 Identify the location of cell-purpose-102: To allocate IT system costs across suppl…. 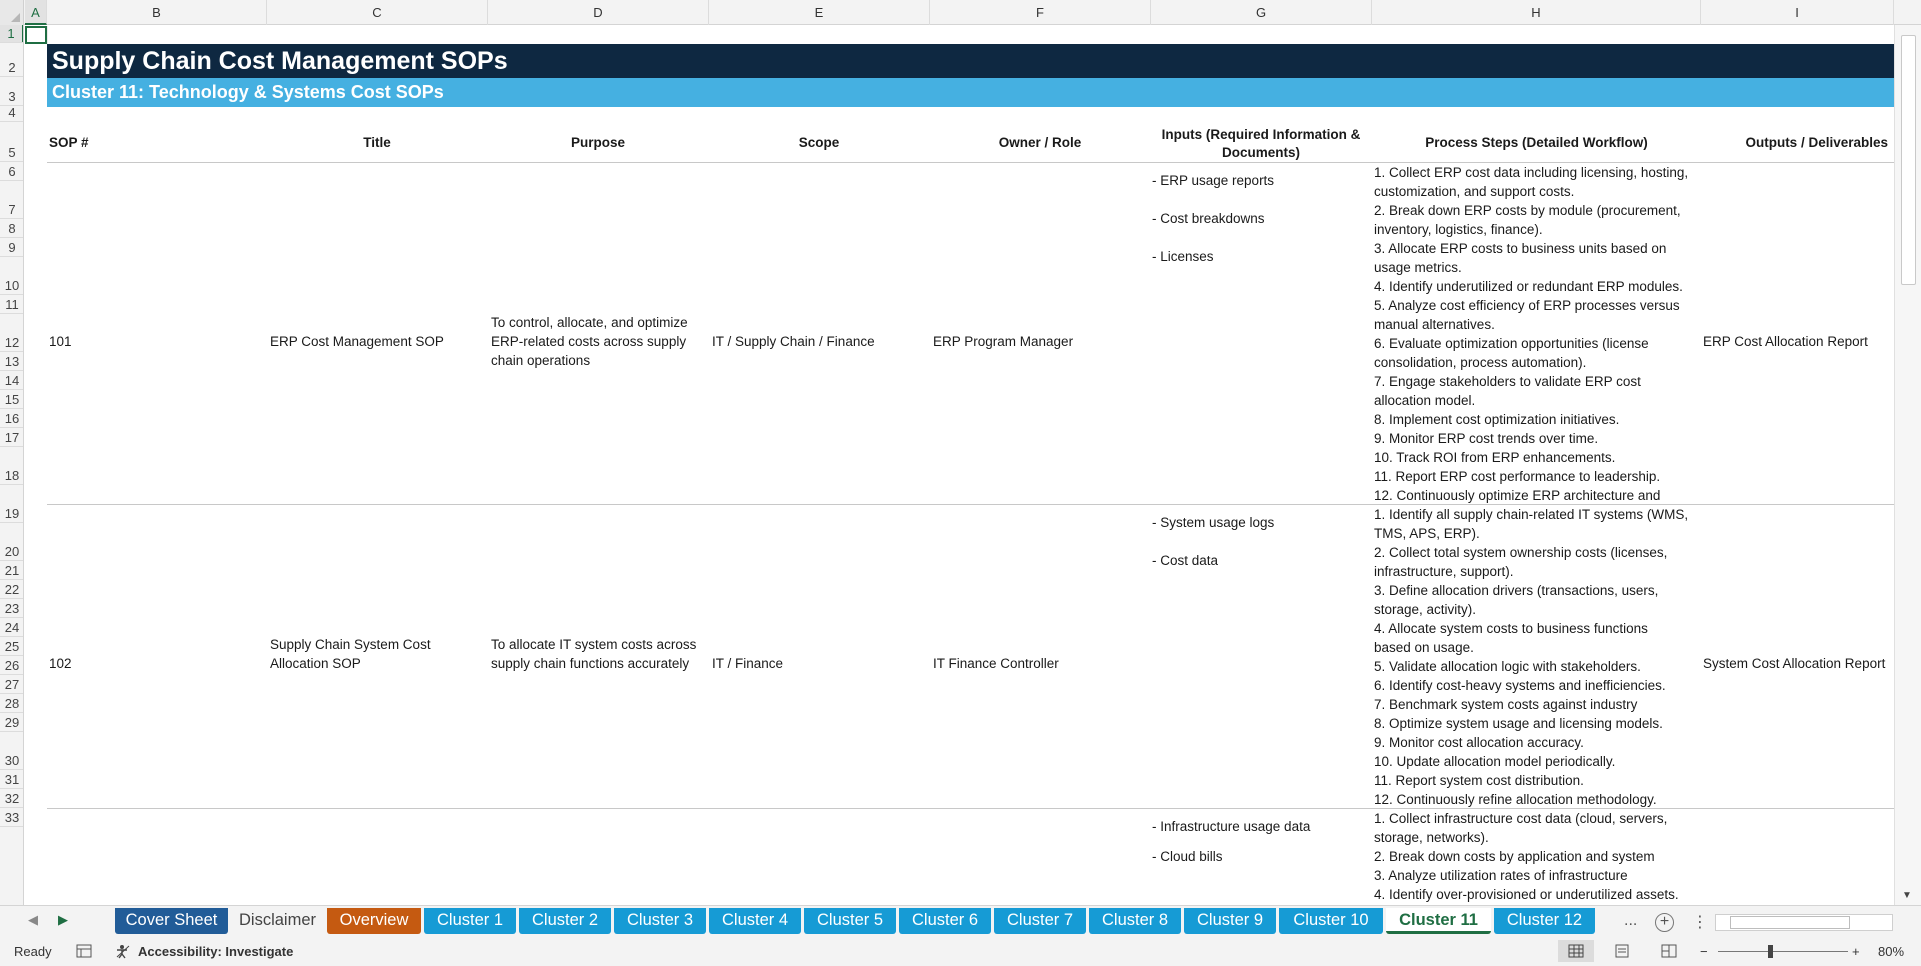
(593, 654).